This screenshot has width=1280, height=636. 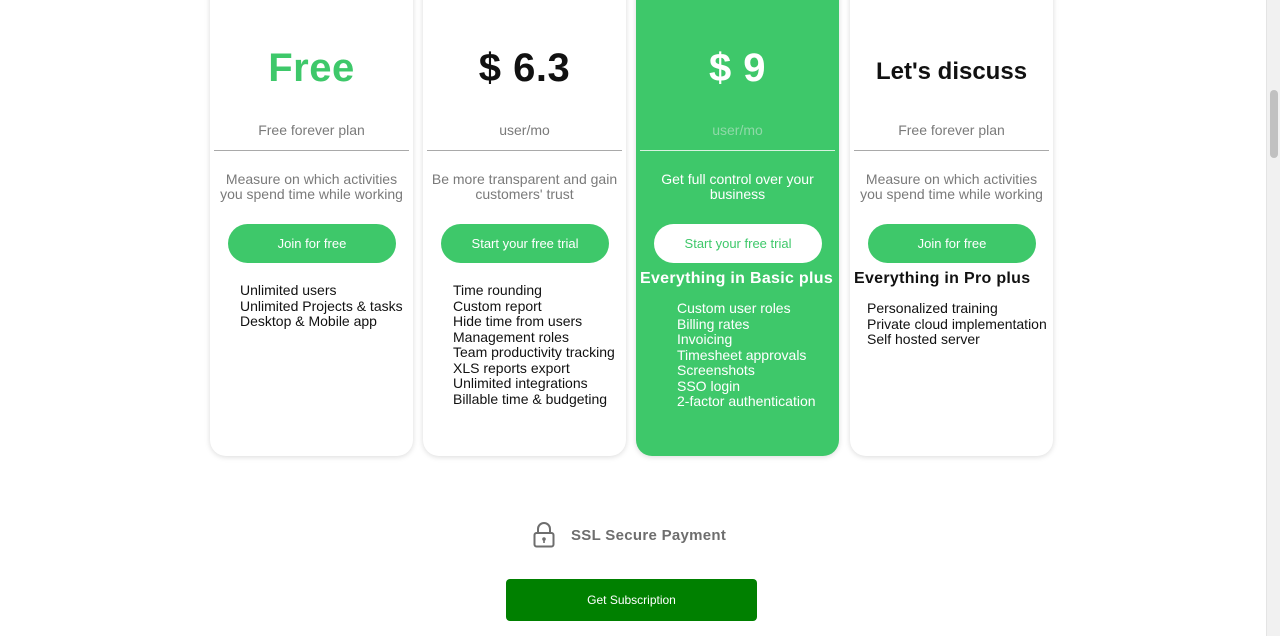 I want to click on get-subscription-button: Get Subscription, so click(x=631, y=600).